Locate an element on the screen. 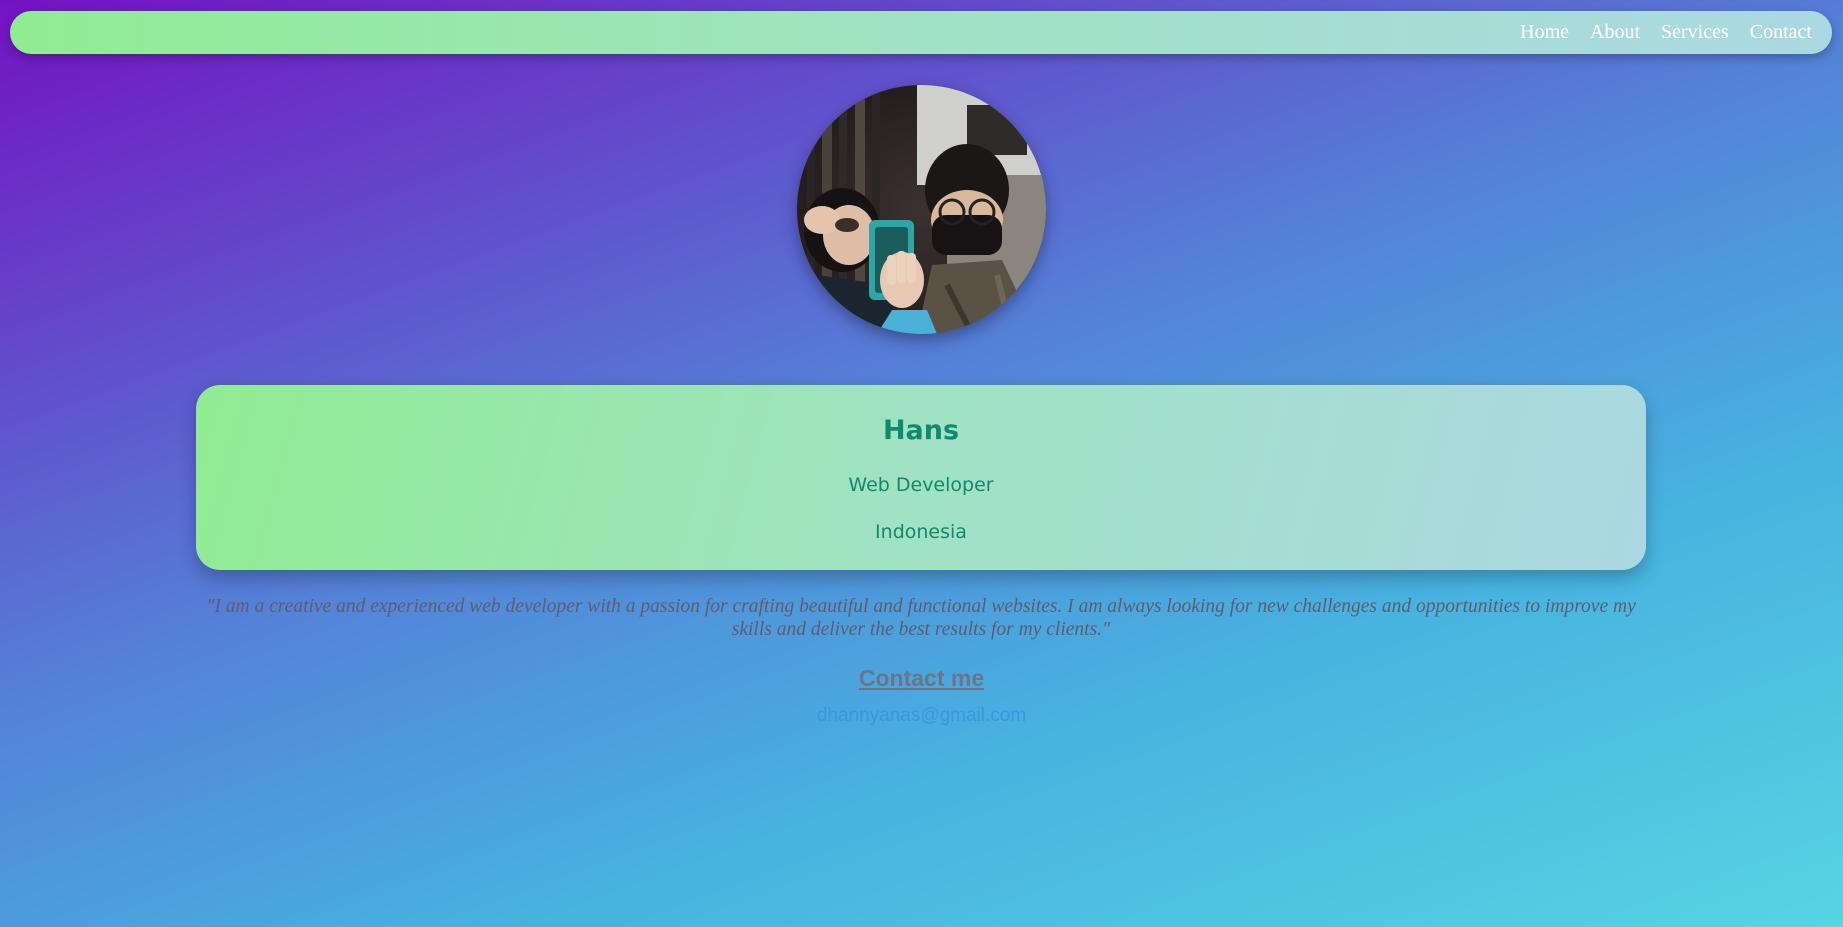 This screenshot has height=927, width=1843. profile-photo-avatar is located at coordinates (921, 209).